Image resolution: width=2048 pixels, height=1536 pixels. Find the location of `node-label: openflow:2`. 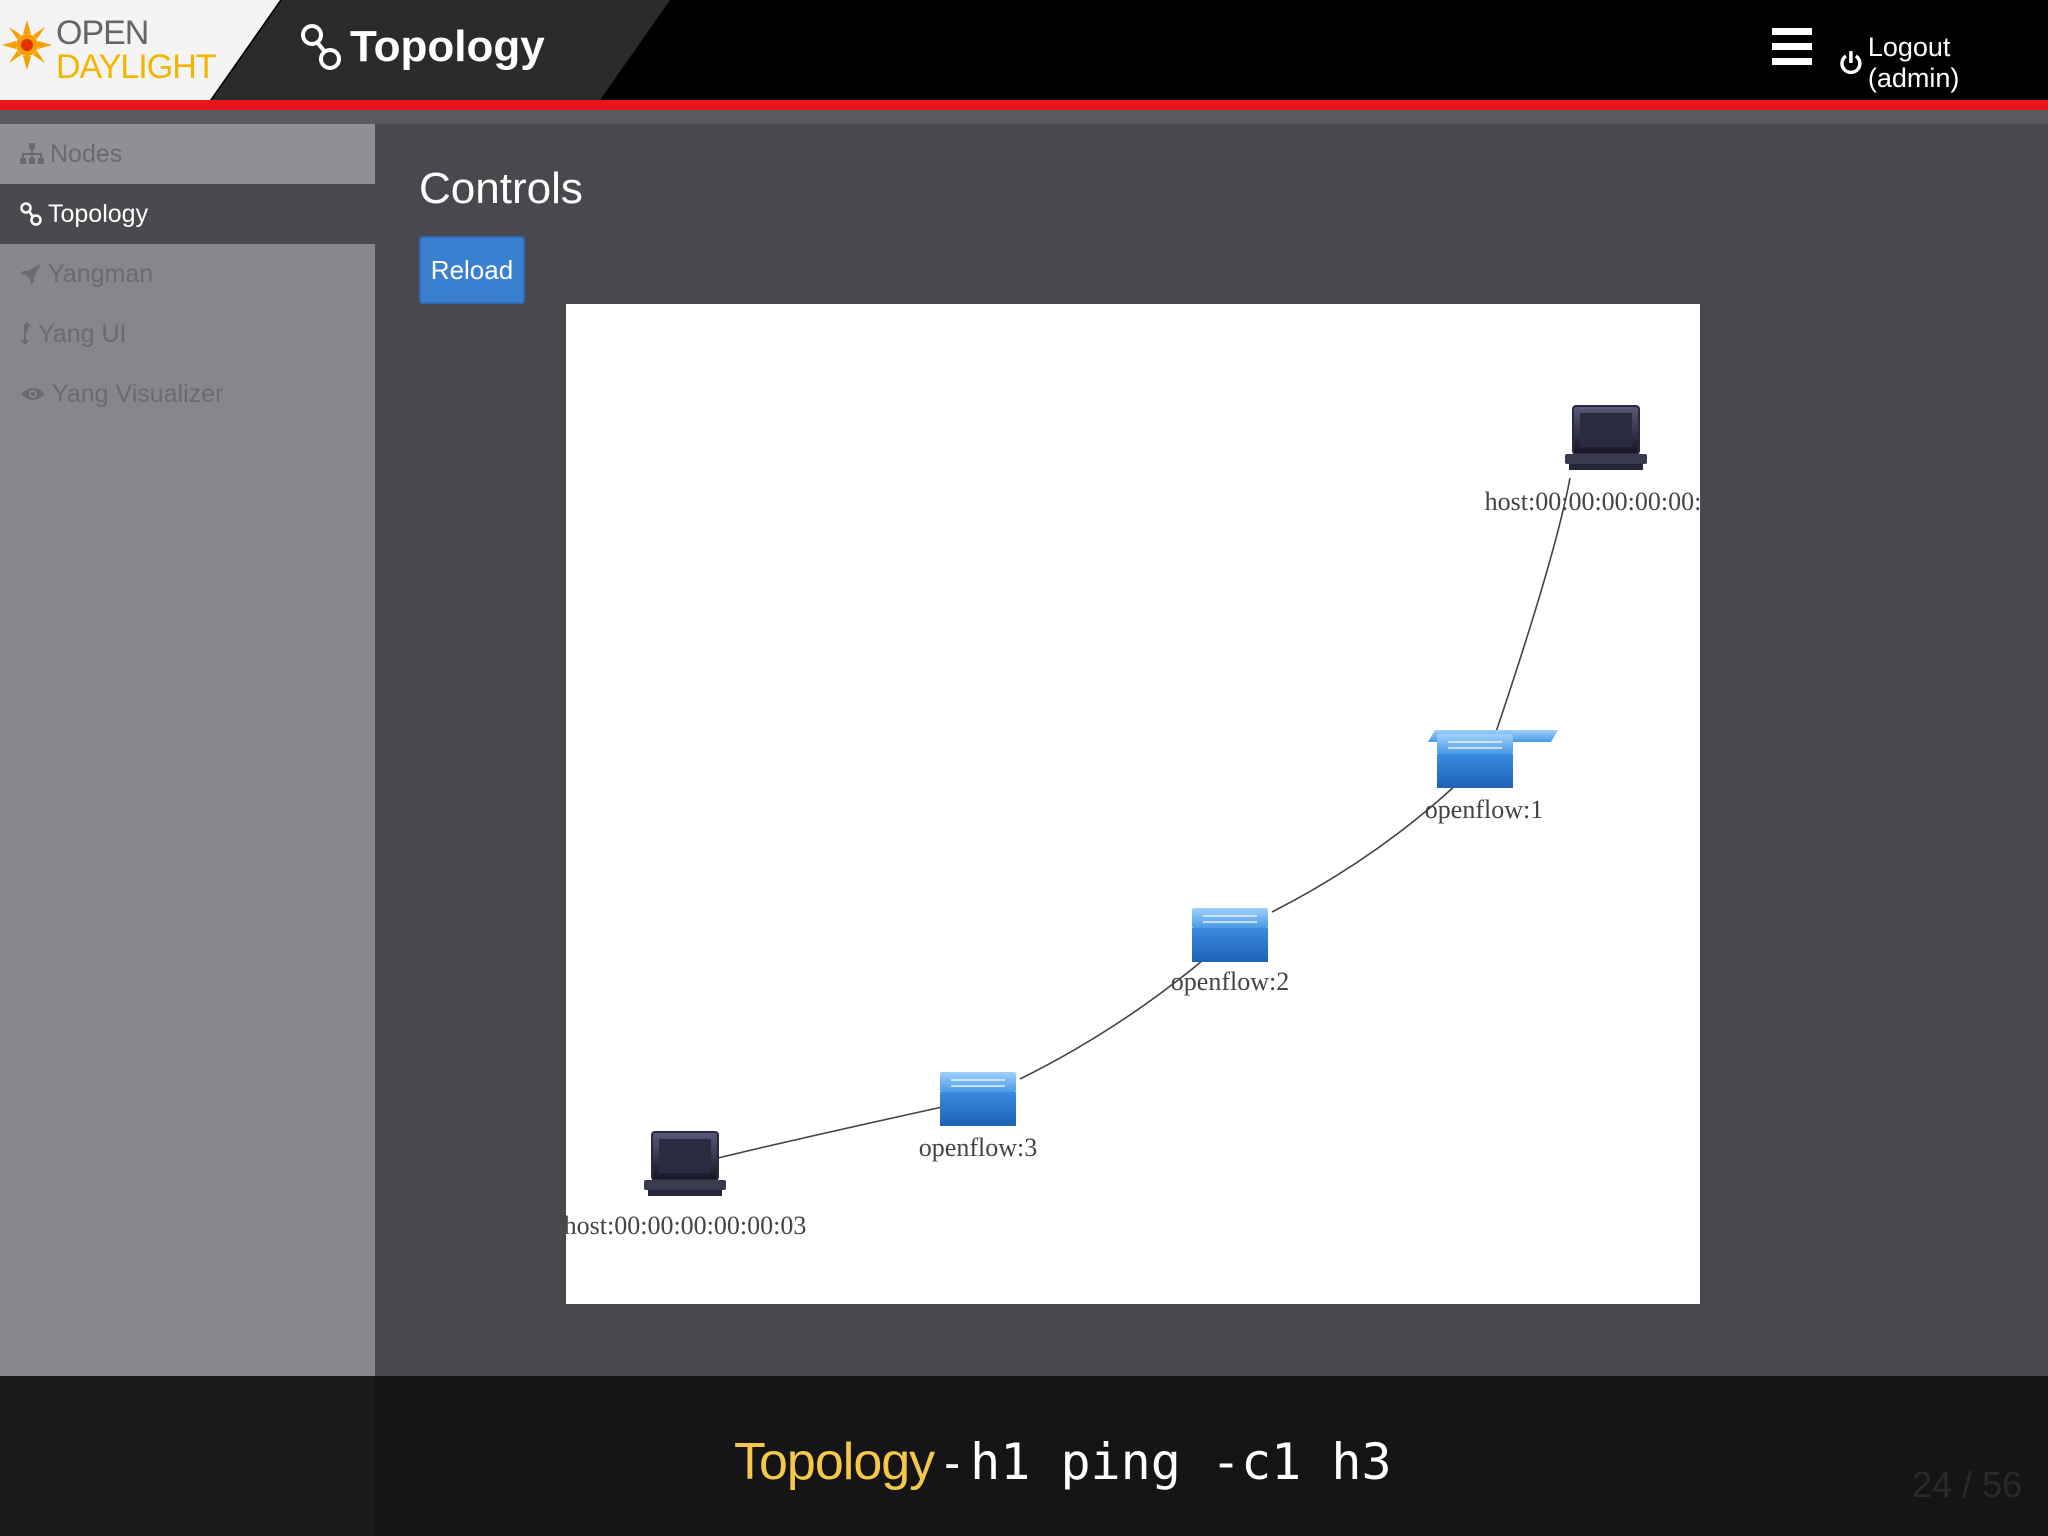

node-label: openflow:2 is located at coordinates (1230, 981).